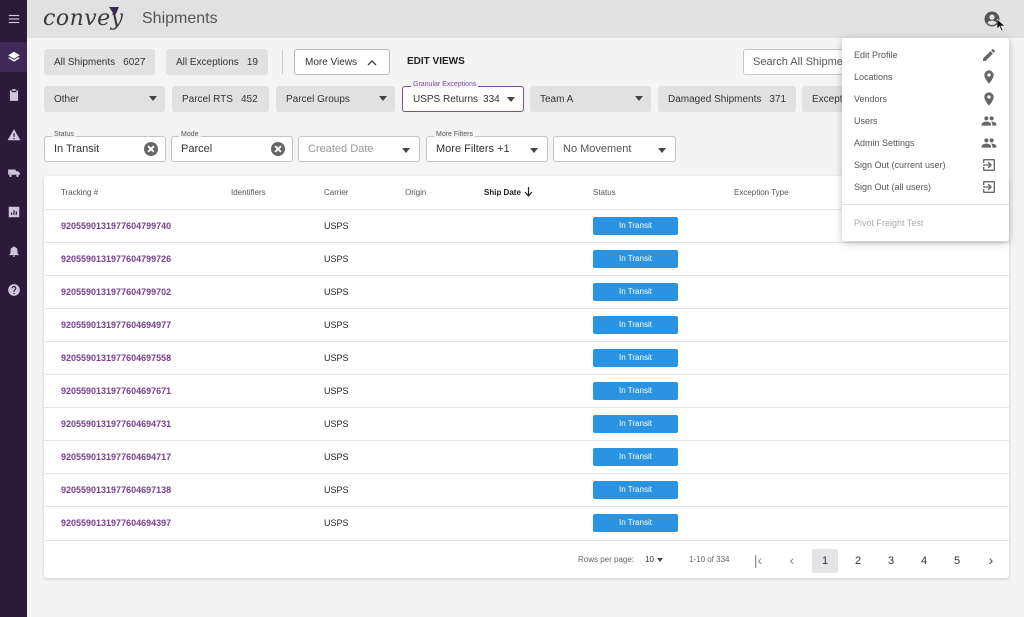  I want to click on filter-value: No Movement, so click(597, 149).